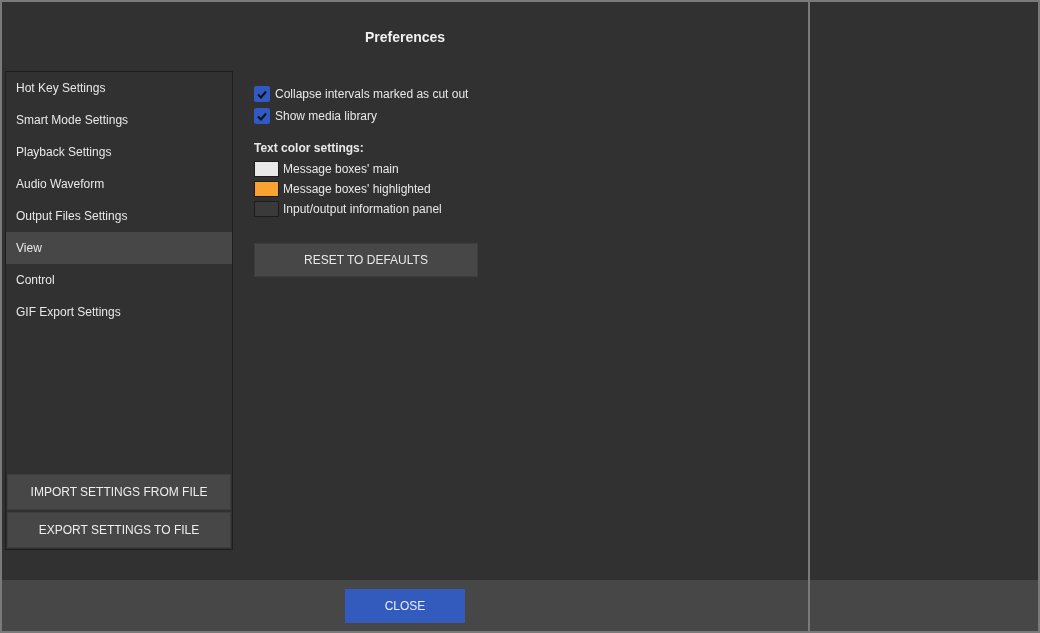  What do you see at coordinates (309, 148) in the screenshot?
I see `section-heading: Text color settings:` at bounding box center [309, 148].